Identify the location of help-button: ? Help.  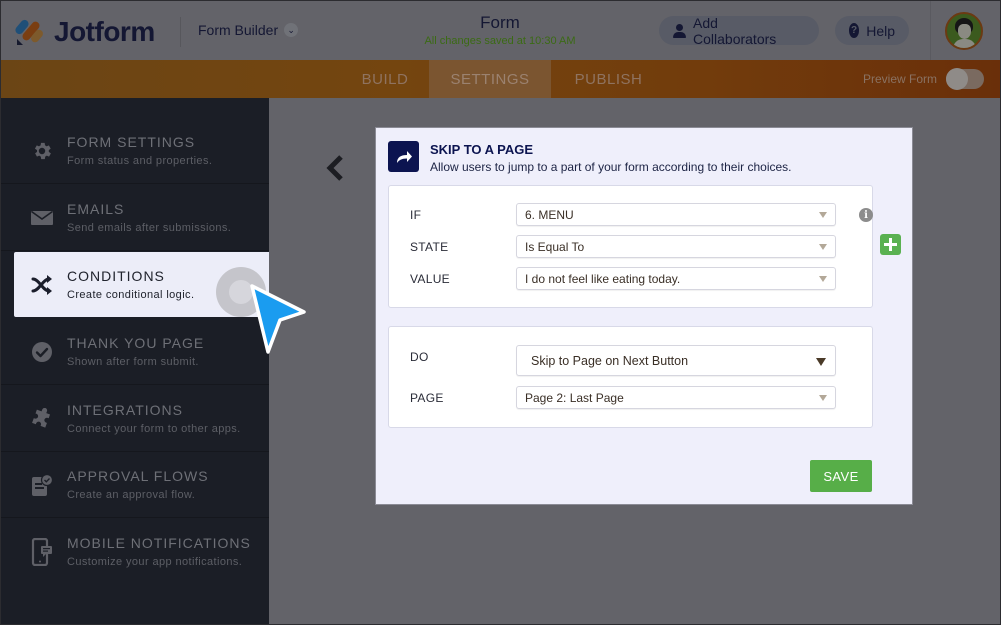
(872, 30).